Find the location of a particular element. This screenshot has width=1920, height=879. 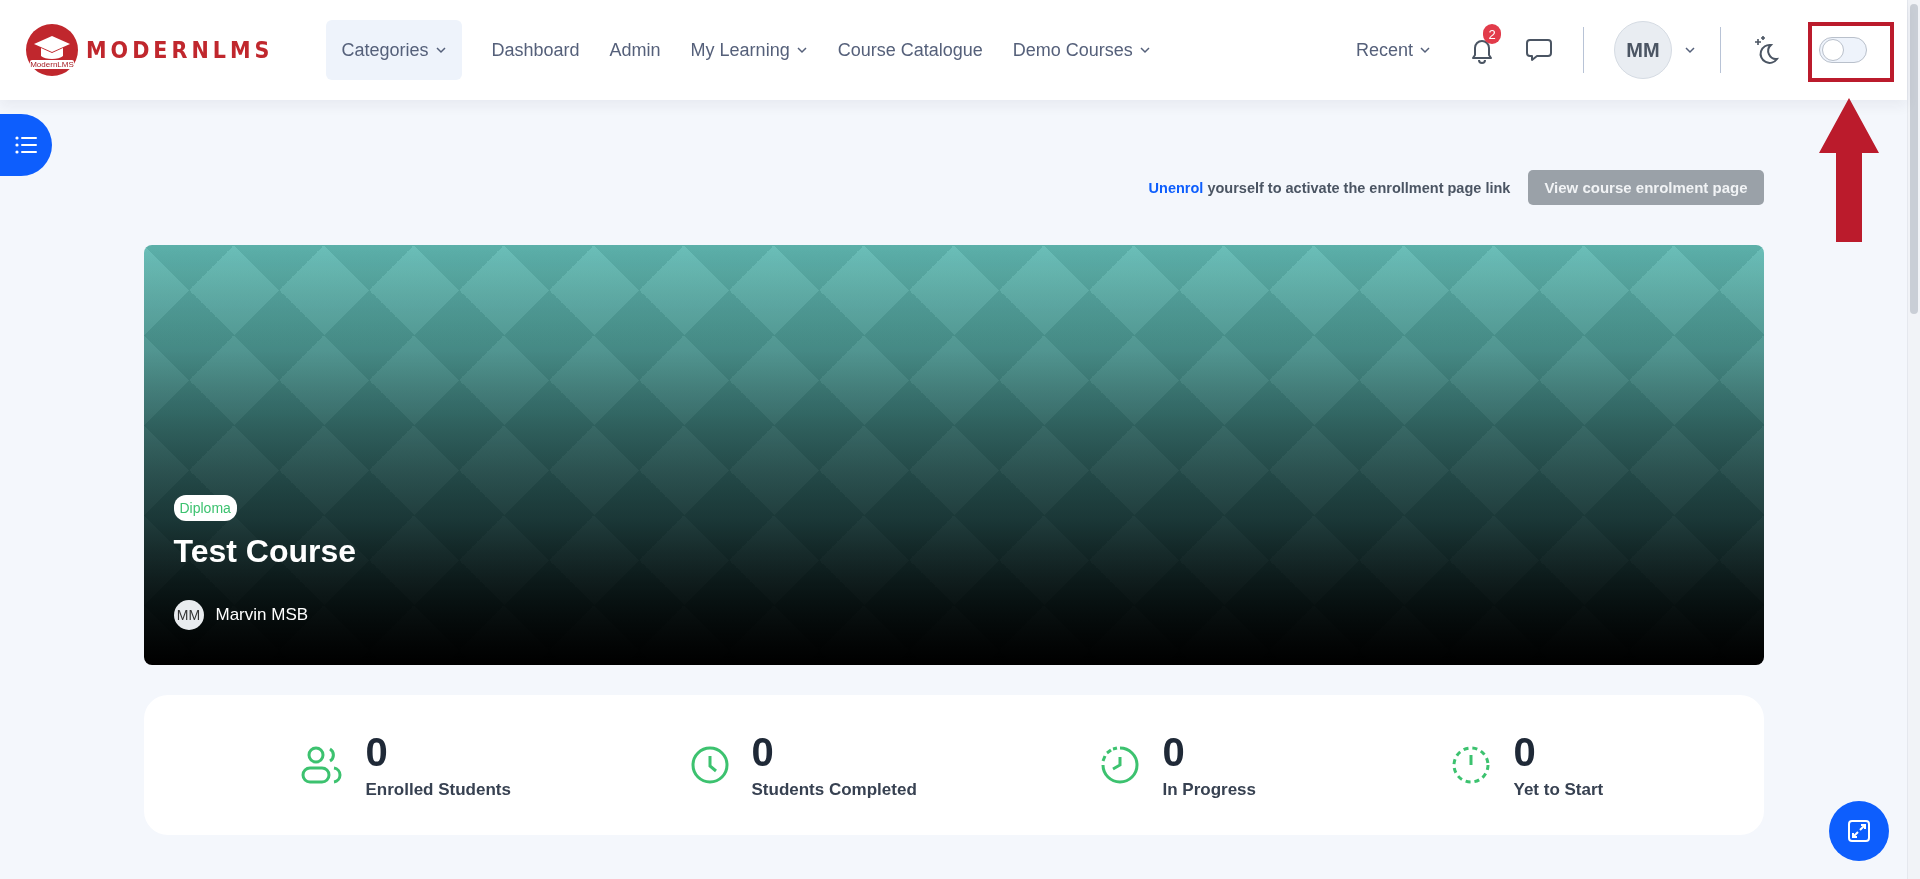

sidebar-toggle-button is located at coordinates (26, 145).